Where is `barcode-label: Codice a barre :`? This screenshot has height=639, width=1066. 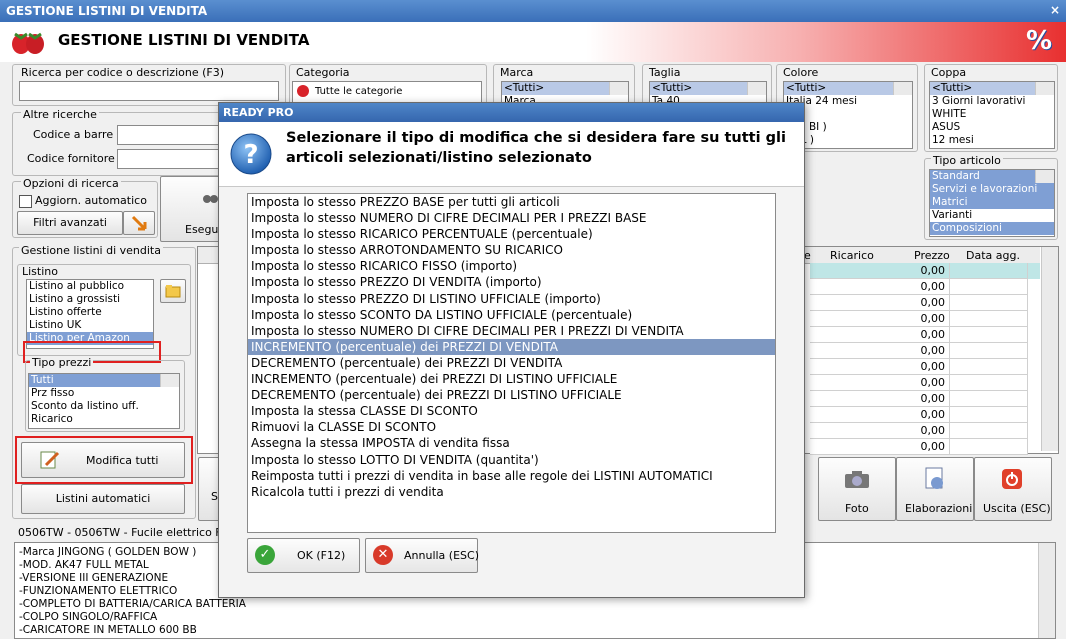
barcode-label: Codice a barre : is located at coordinates (77, 134).